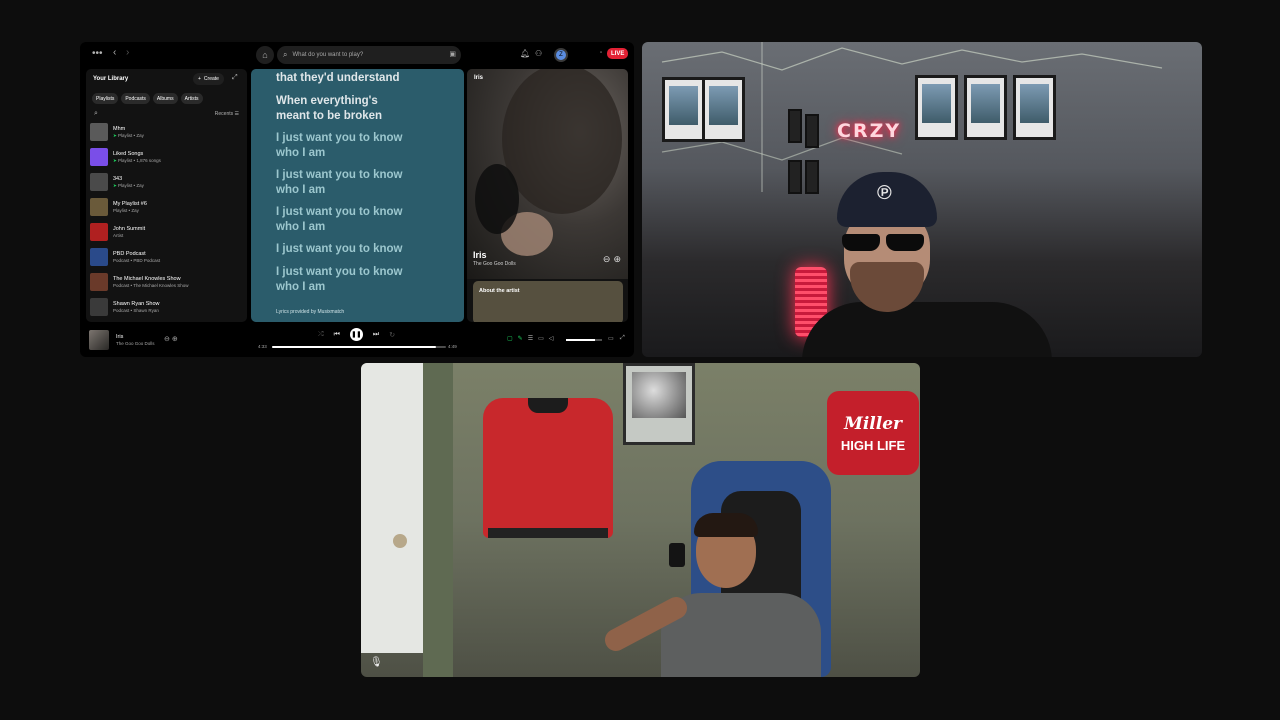 This screenshot has height=720, width=1280. I want to click on lyric-line: When everything's meant to be broken, so click(341, 109).